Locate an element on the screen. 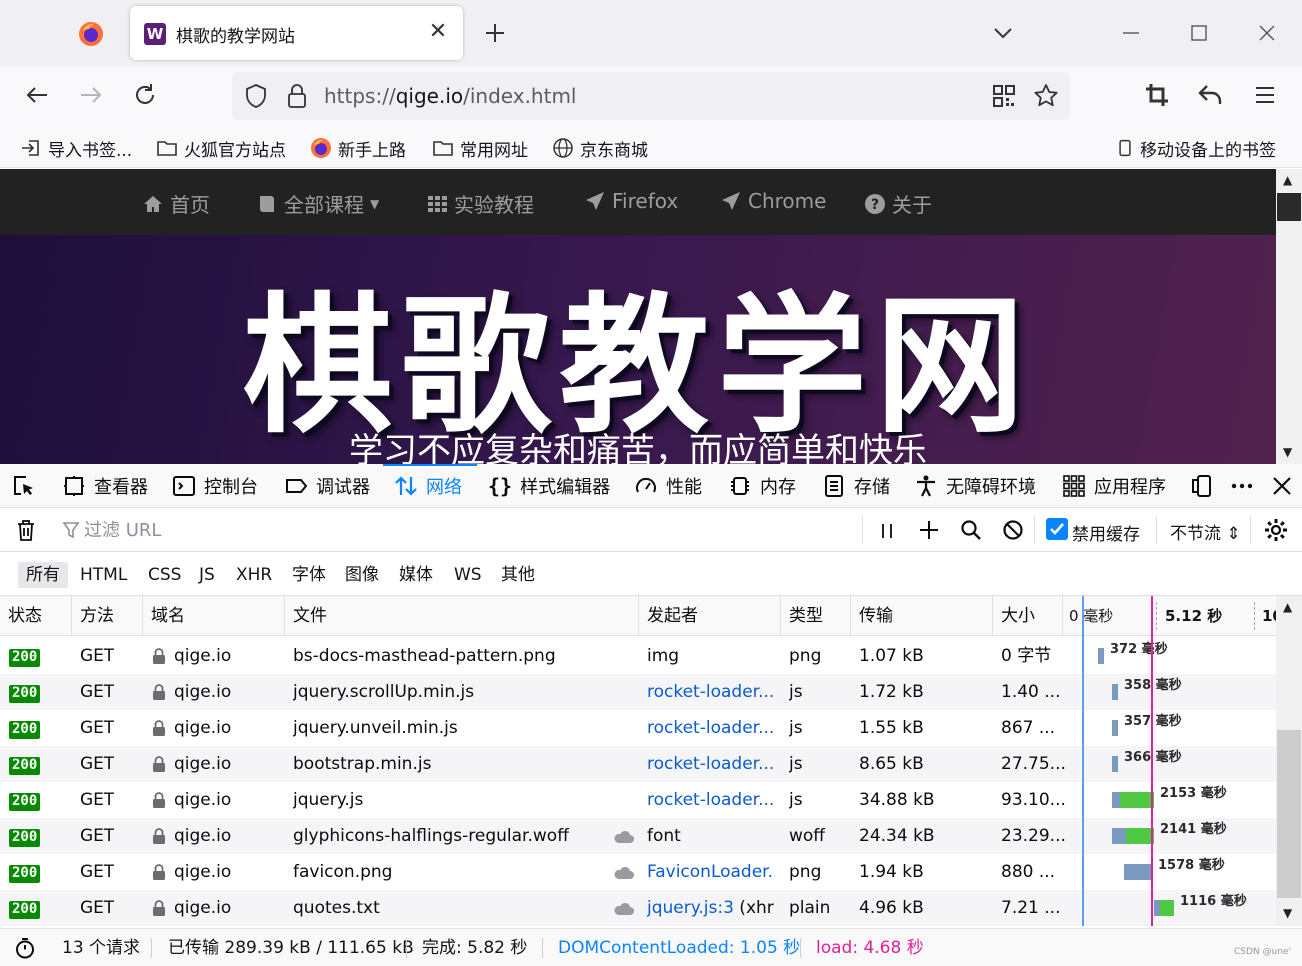  type-filter-html: HTML is located at coordinates (103, 575).